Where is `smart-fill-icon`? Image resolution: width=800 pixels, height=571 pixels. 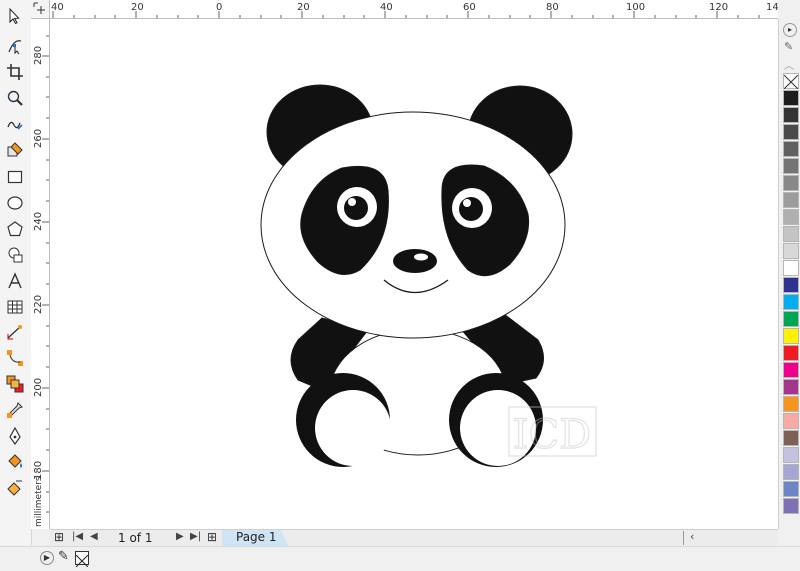
smart-fill-icon is located at coordinates (15, 149).